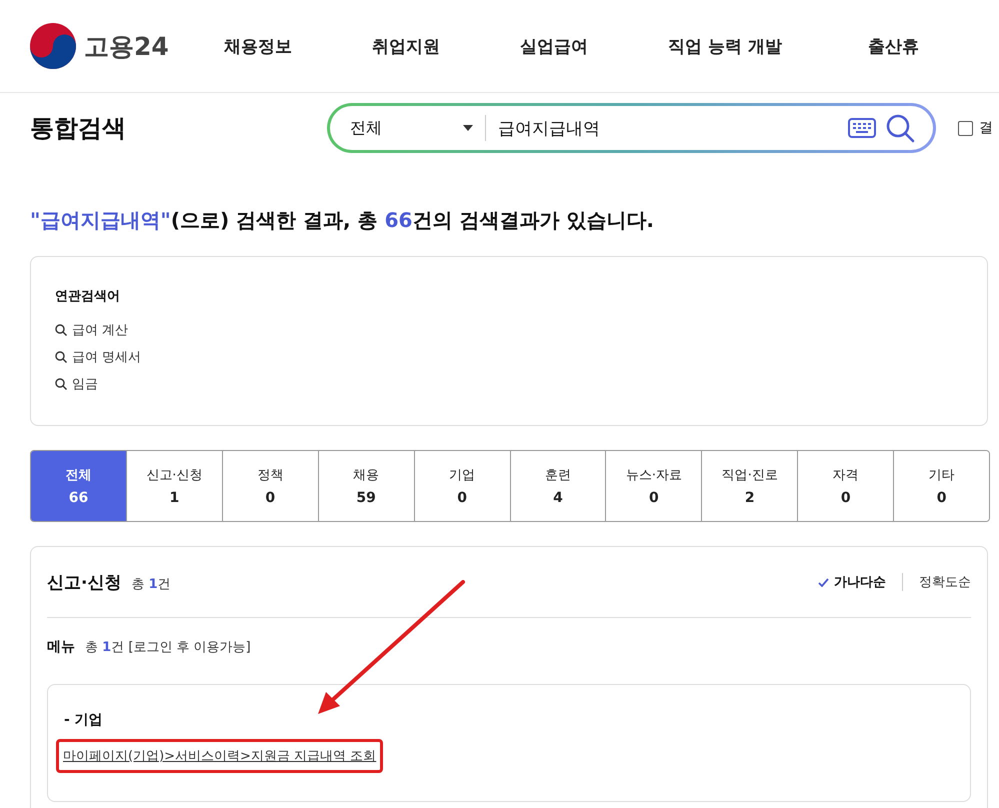 This screenshot has height=808, width=999. What do you see at coordinates (468, 128) in the screenshot?
I see `caret-icon` at bounding box center [468, 128].